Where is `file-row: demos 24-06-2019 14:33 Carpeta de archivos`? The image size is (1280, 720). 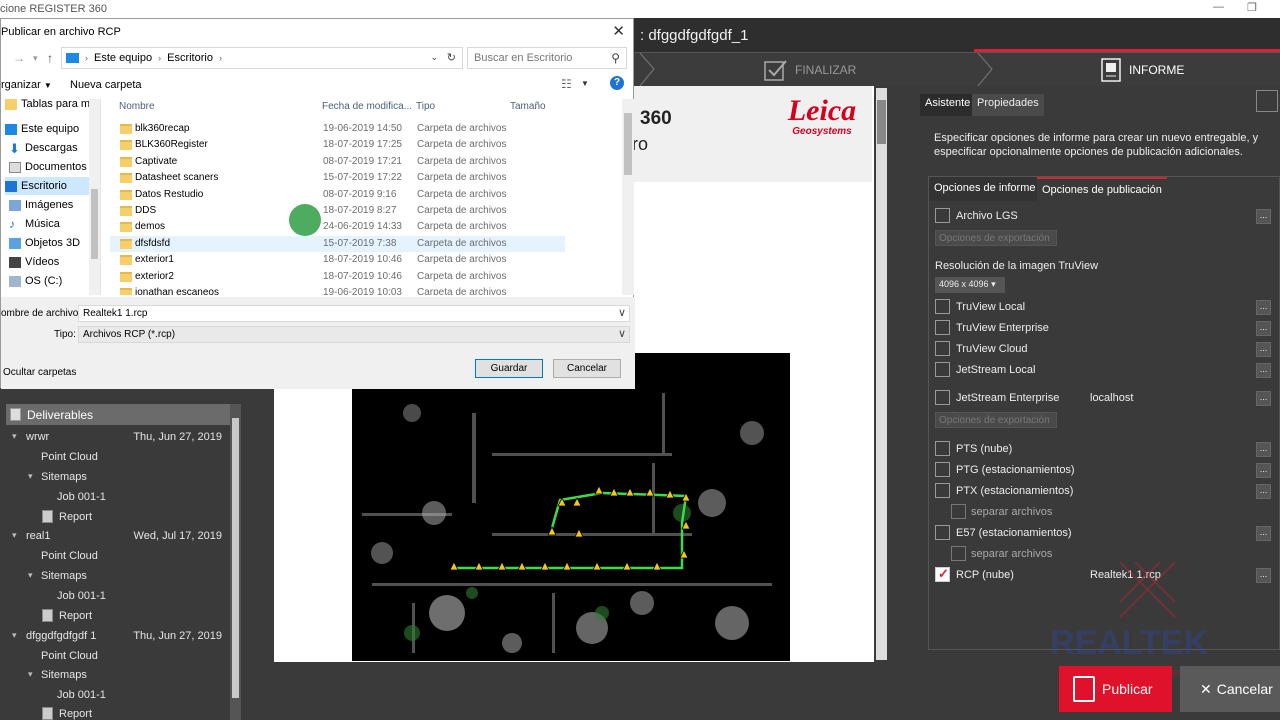
file-row: demos 24-06-2019 14:33 Carpeta de archivos is located at coordinates (337, 227).